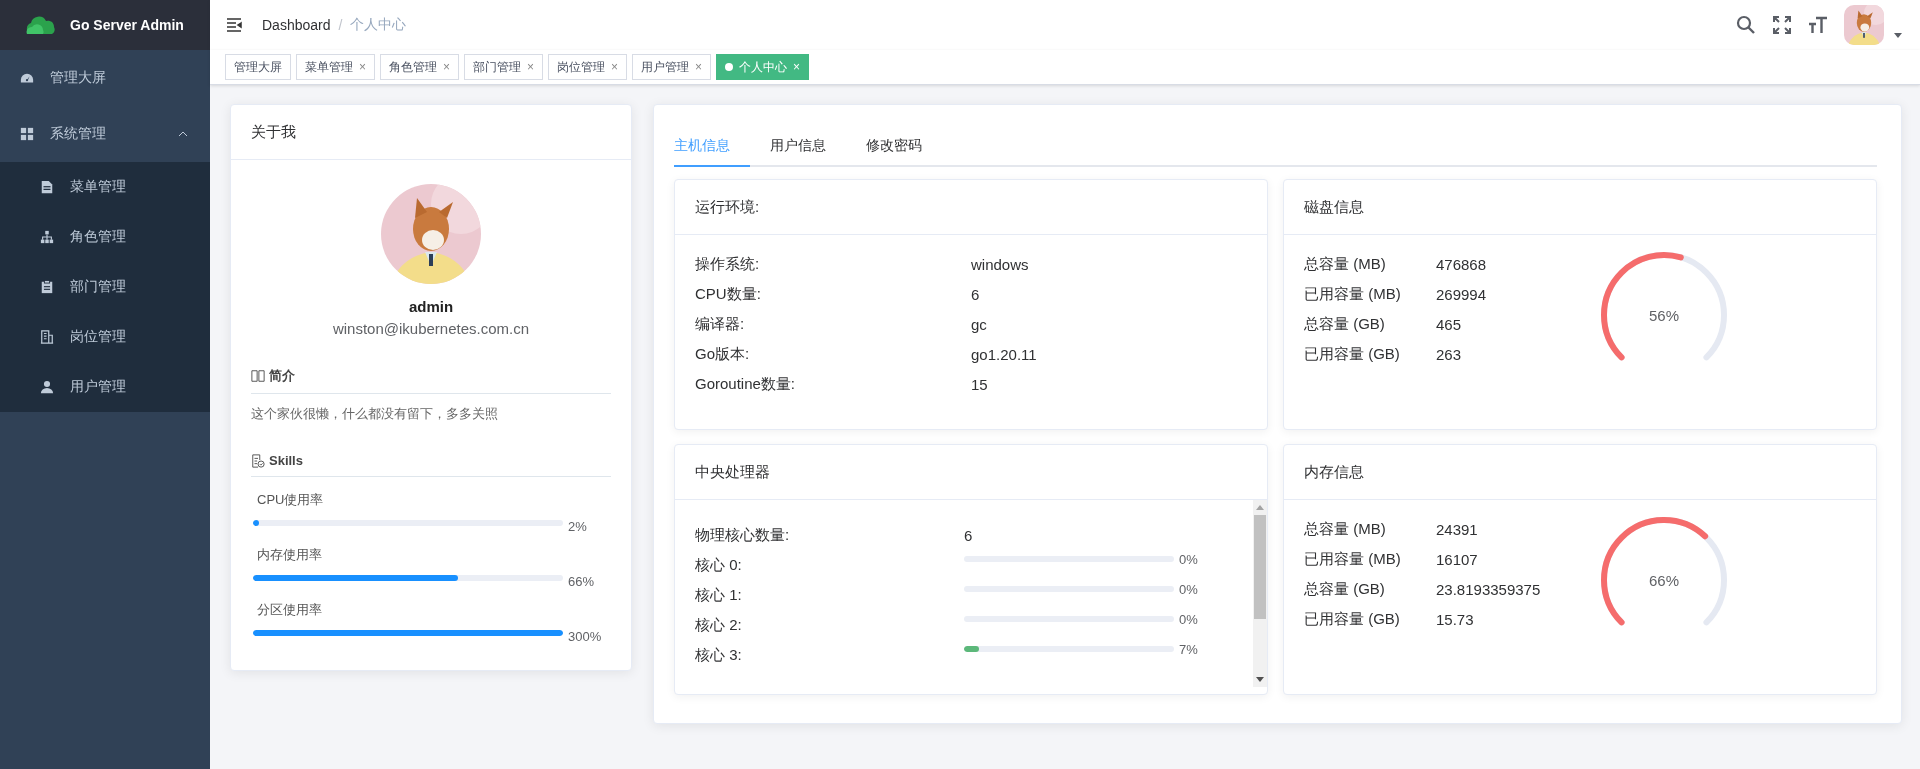 The height and width of the screenshot is (769, 1920). I want to click on gauge-reading: 66%, so click(1664, 580).